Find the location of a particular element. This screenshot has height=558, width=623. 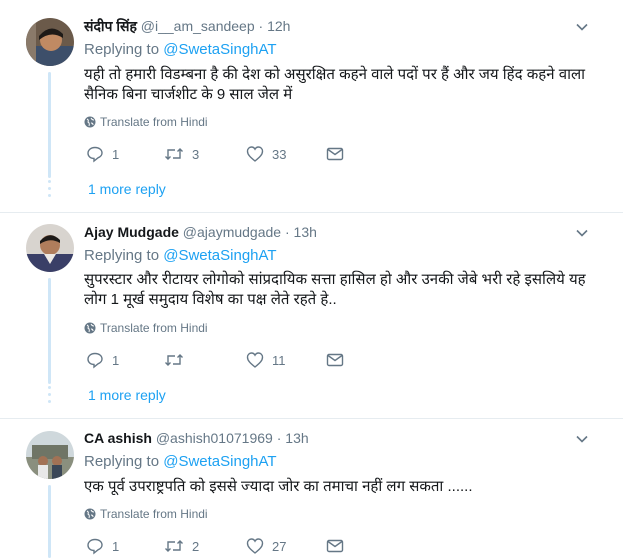

tweet-header: CA ashish @ashish01071969 · 13h is located at coordinates (196, 438).